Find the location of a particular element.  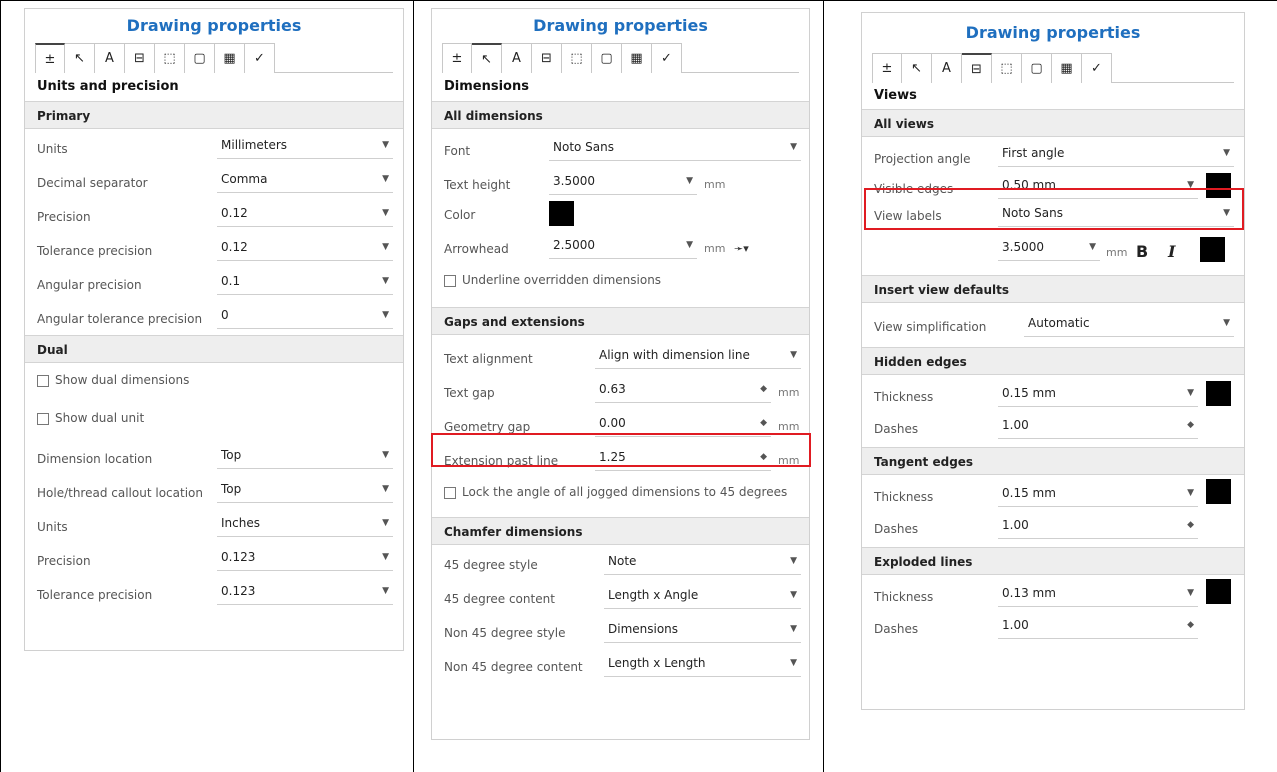

setting-row: Hole/thread callout location Top ▼ is located at coordinates (214, 490).